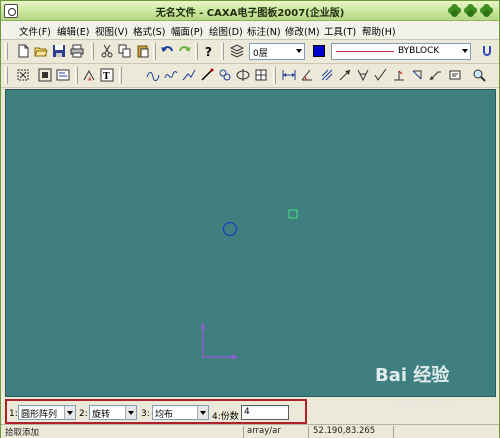  I want to click on array-type-select: 圆形阵列, so click(47, 412).